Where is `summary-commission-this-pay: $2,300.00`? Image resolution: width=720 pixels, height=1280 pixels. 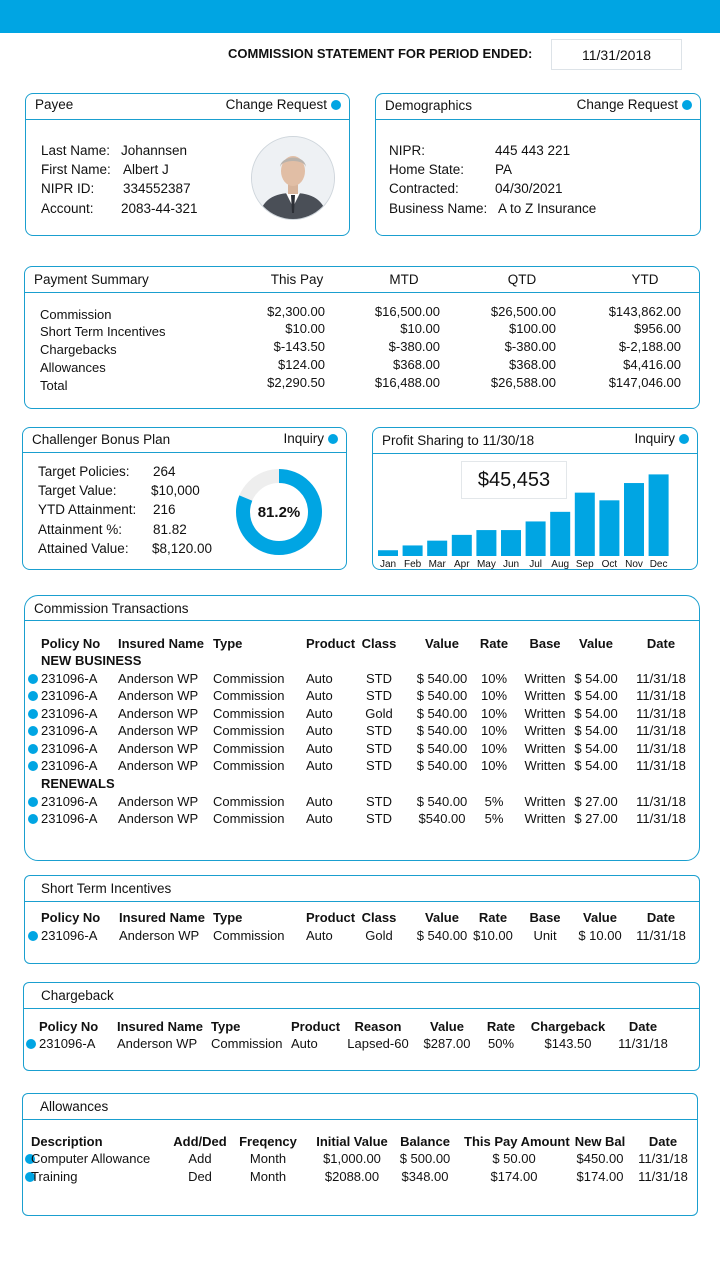
summary-commission-this-pay: $2,300.00 is located at coordinates (296, 311).